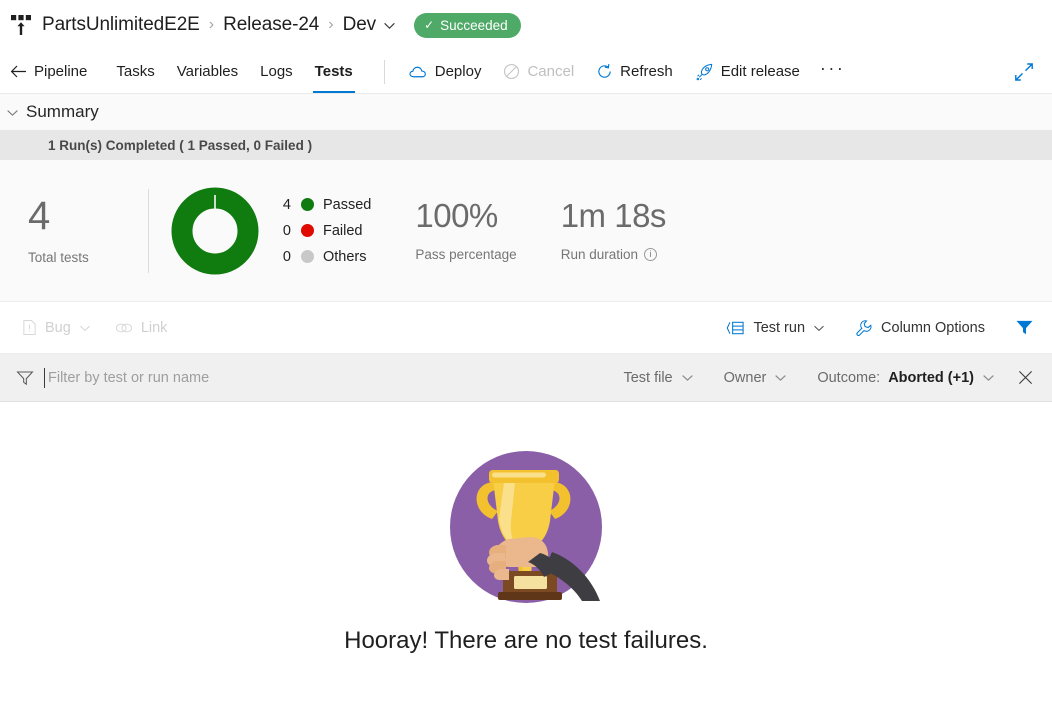 This screenshot has height=712, width=1052. I want to click on cancel-button: Cancel, so click(538, 71).